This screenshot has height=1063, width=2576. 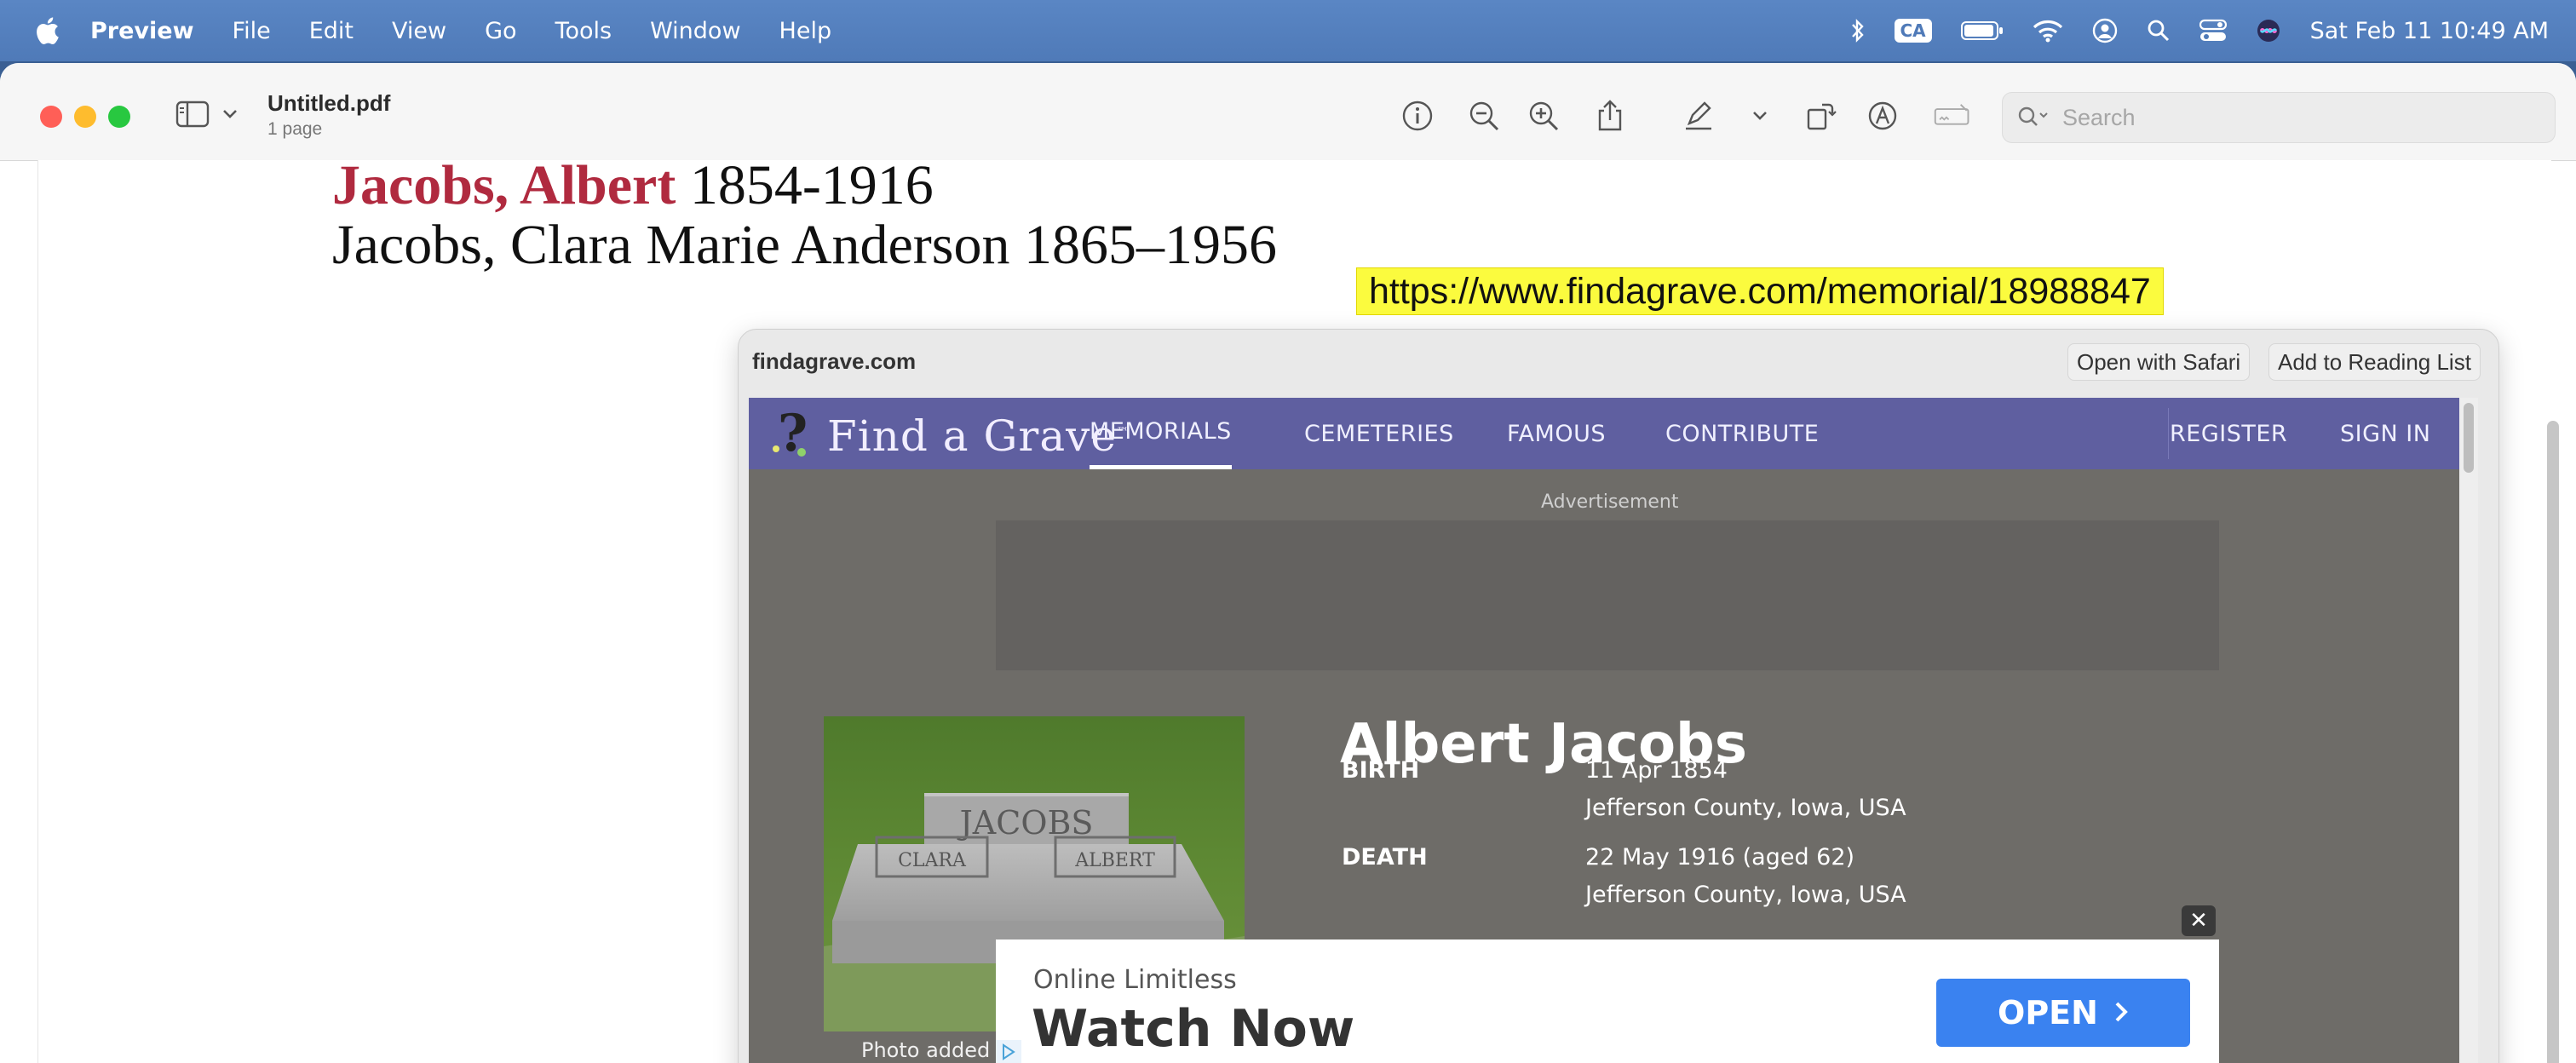 What do you see at coordinates (936, 1050) in the screenshot?
I see `photo-caption: Photo added b` at bounding box center [936, 1050].